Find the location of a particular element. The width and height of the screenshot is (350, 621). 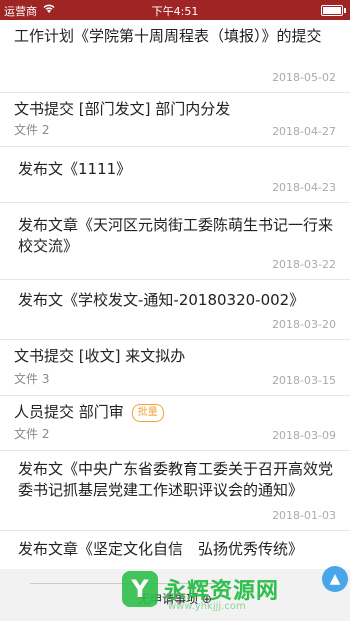

arrow-up-icon: ▲ is located at coordinates (335, 579).